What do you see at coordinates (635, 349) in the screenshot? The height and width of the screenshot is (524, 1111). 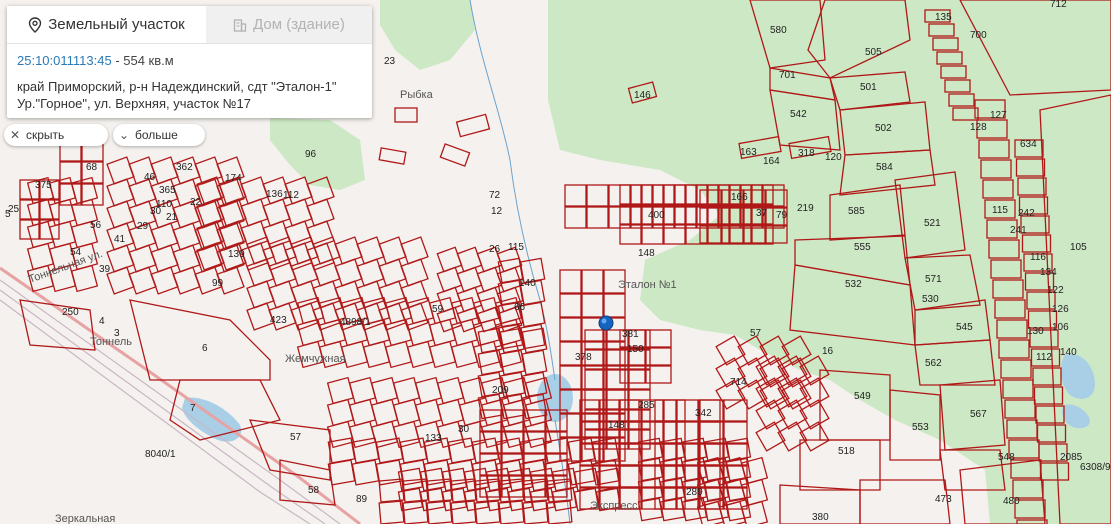 I see `parcel-number-label: 150` at bounding box center [635, 349].